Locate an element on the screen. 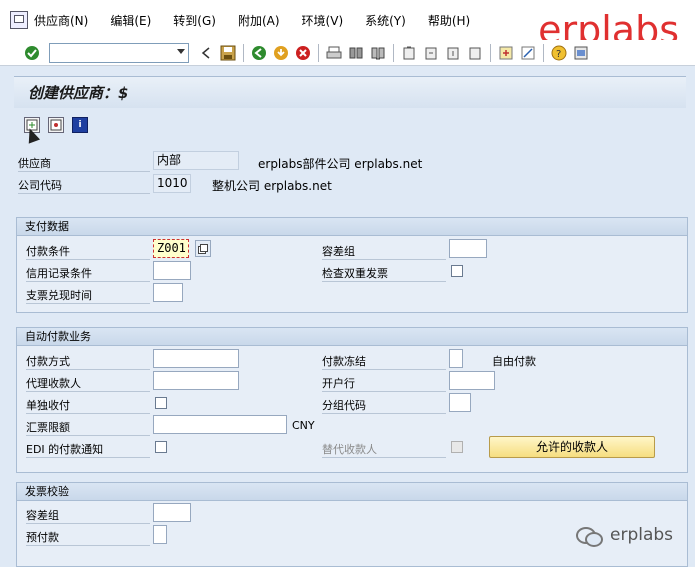 The height and width of the screenshot is (567, 695). prepayment-label: 预付款 is located at coordinates (42, 537).